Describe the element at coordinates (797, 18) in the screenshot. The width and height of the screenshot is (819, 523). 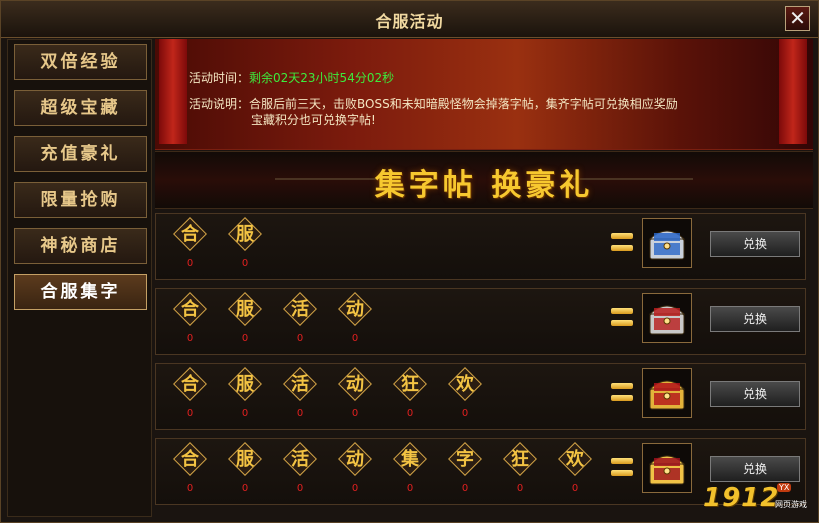
I see `close-button: ✕` at that location.